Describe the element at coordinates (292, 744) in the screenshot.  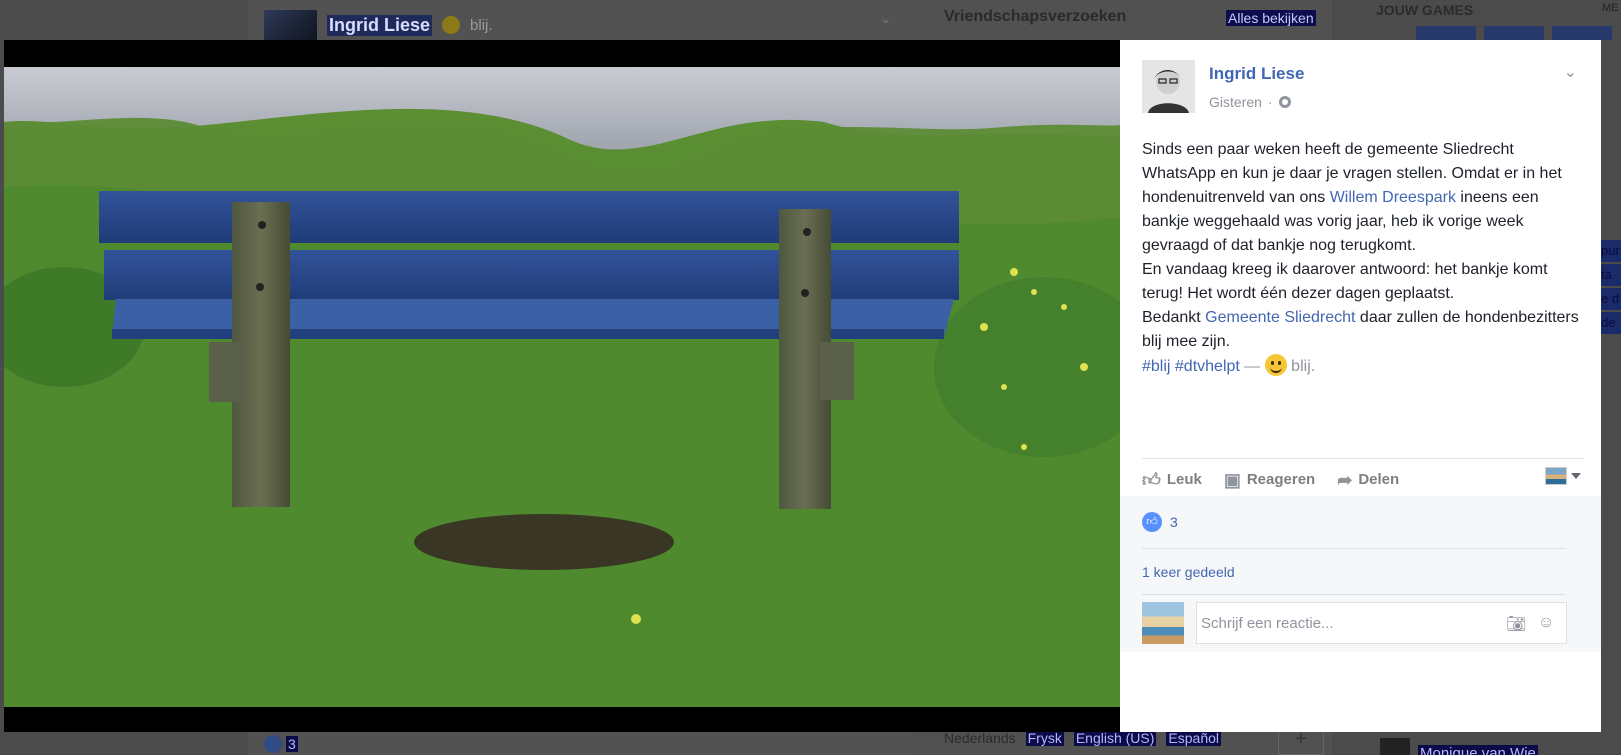
I see `background-likes-count: 3` at that location.